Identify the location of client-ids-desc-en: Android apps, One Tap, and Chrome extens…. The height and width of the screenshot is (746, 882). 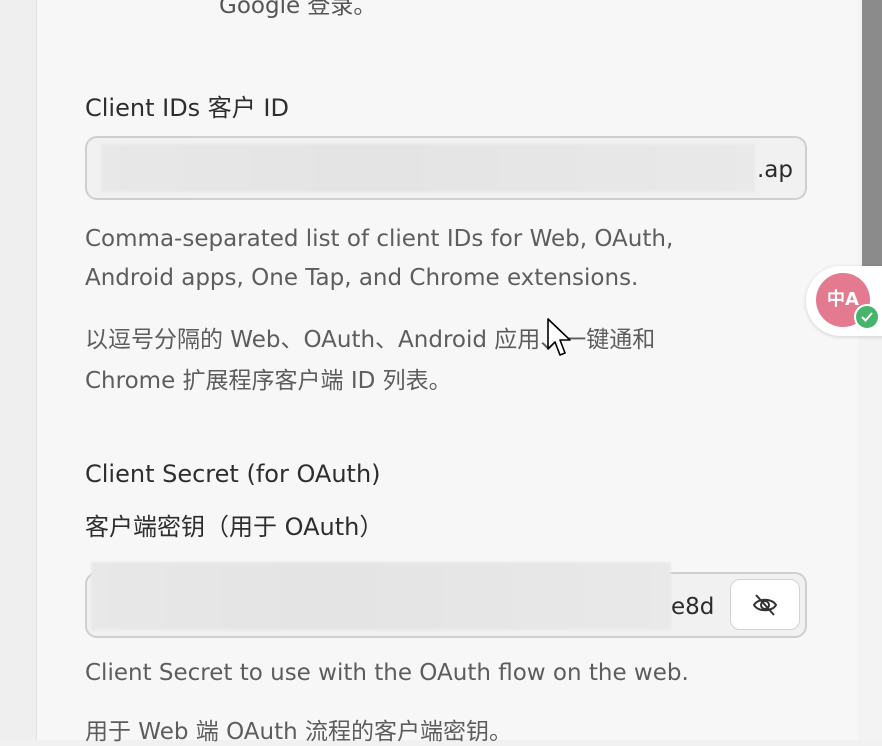
(362, 278).